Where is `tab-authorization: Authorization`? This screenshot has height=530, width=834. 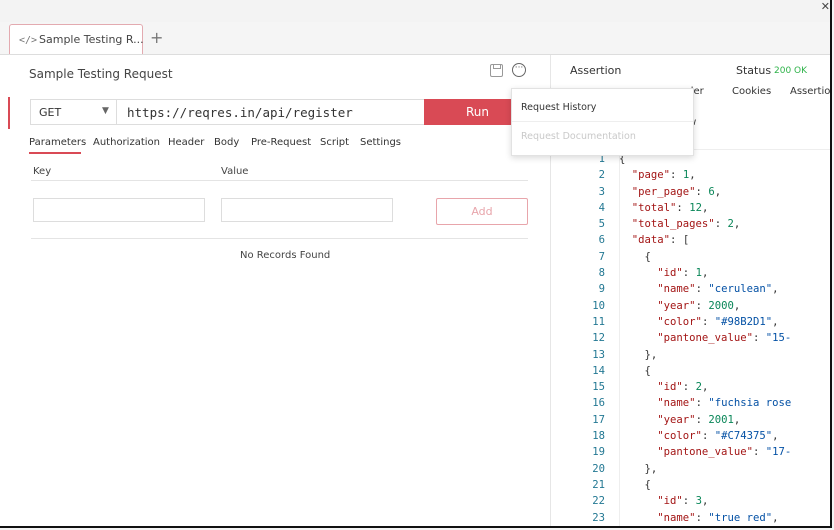 tab-authorization: Authorization is located at coordinates (126, 142).